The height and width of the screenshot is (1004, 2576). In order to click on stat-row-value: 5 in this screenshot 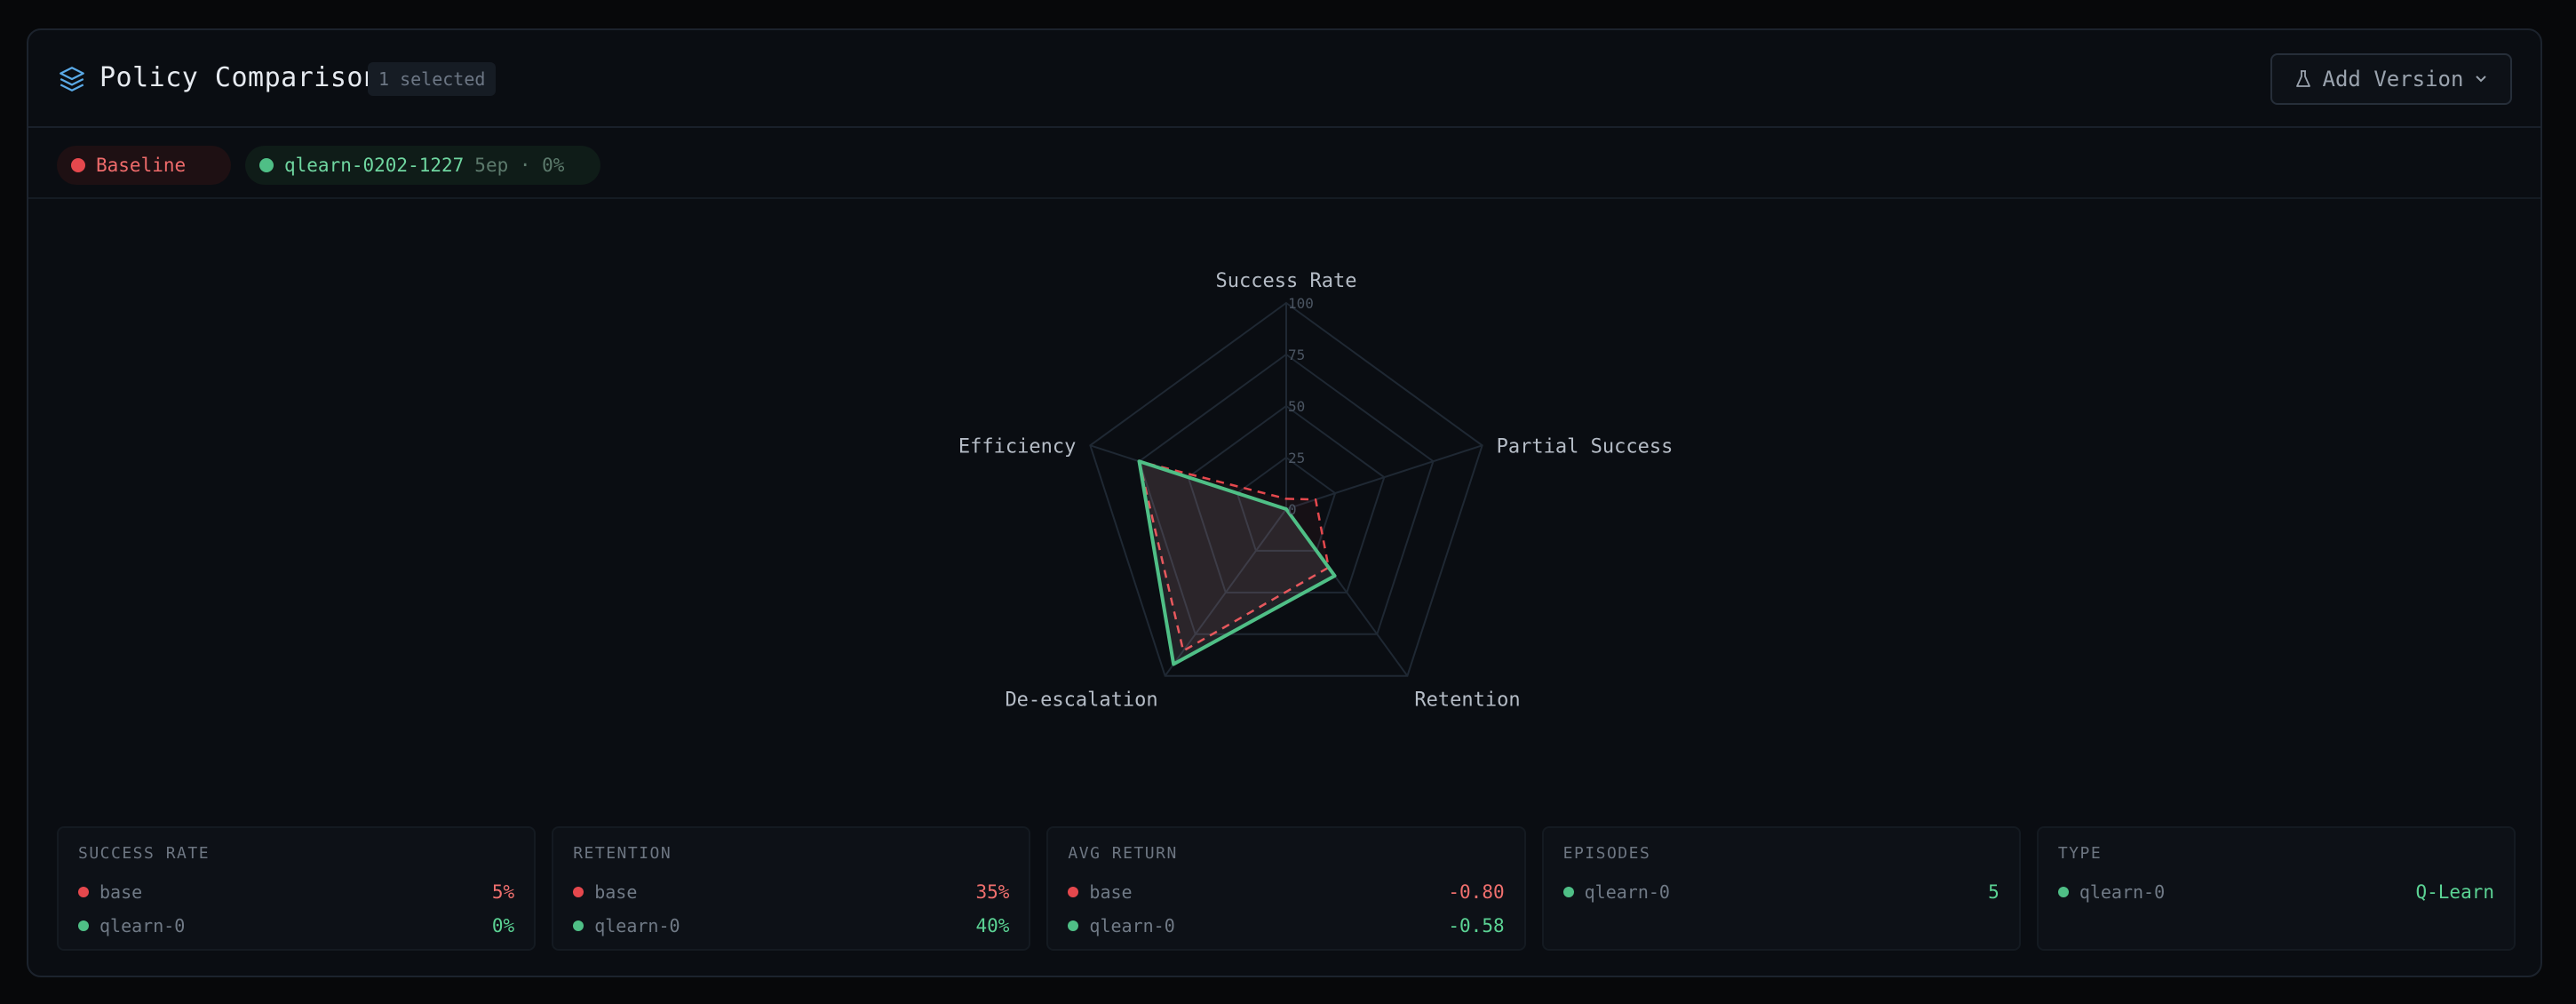, I will do `click(1994, 892)`.